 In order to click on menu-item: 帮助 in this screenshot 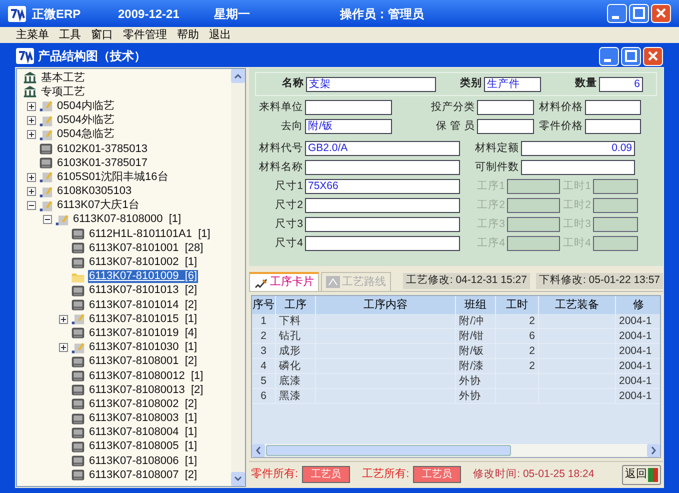, I will do `click(188, 35)`.